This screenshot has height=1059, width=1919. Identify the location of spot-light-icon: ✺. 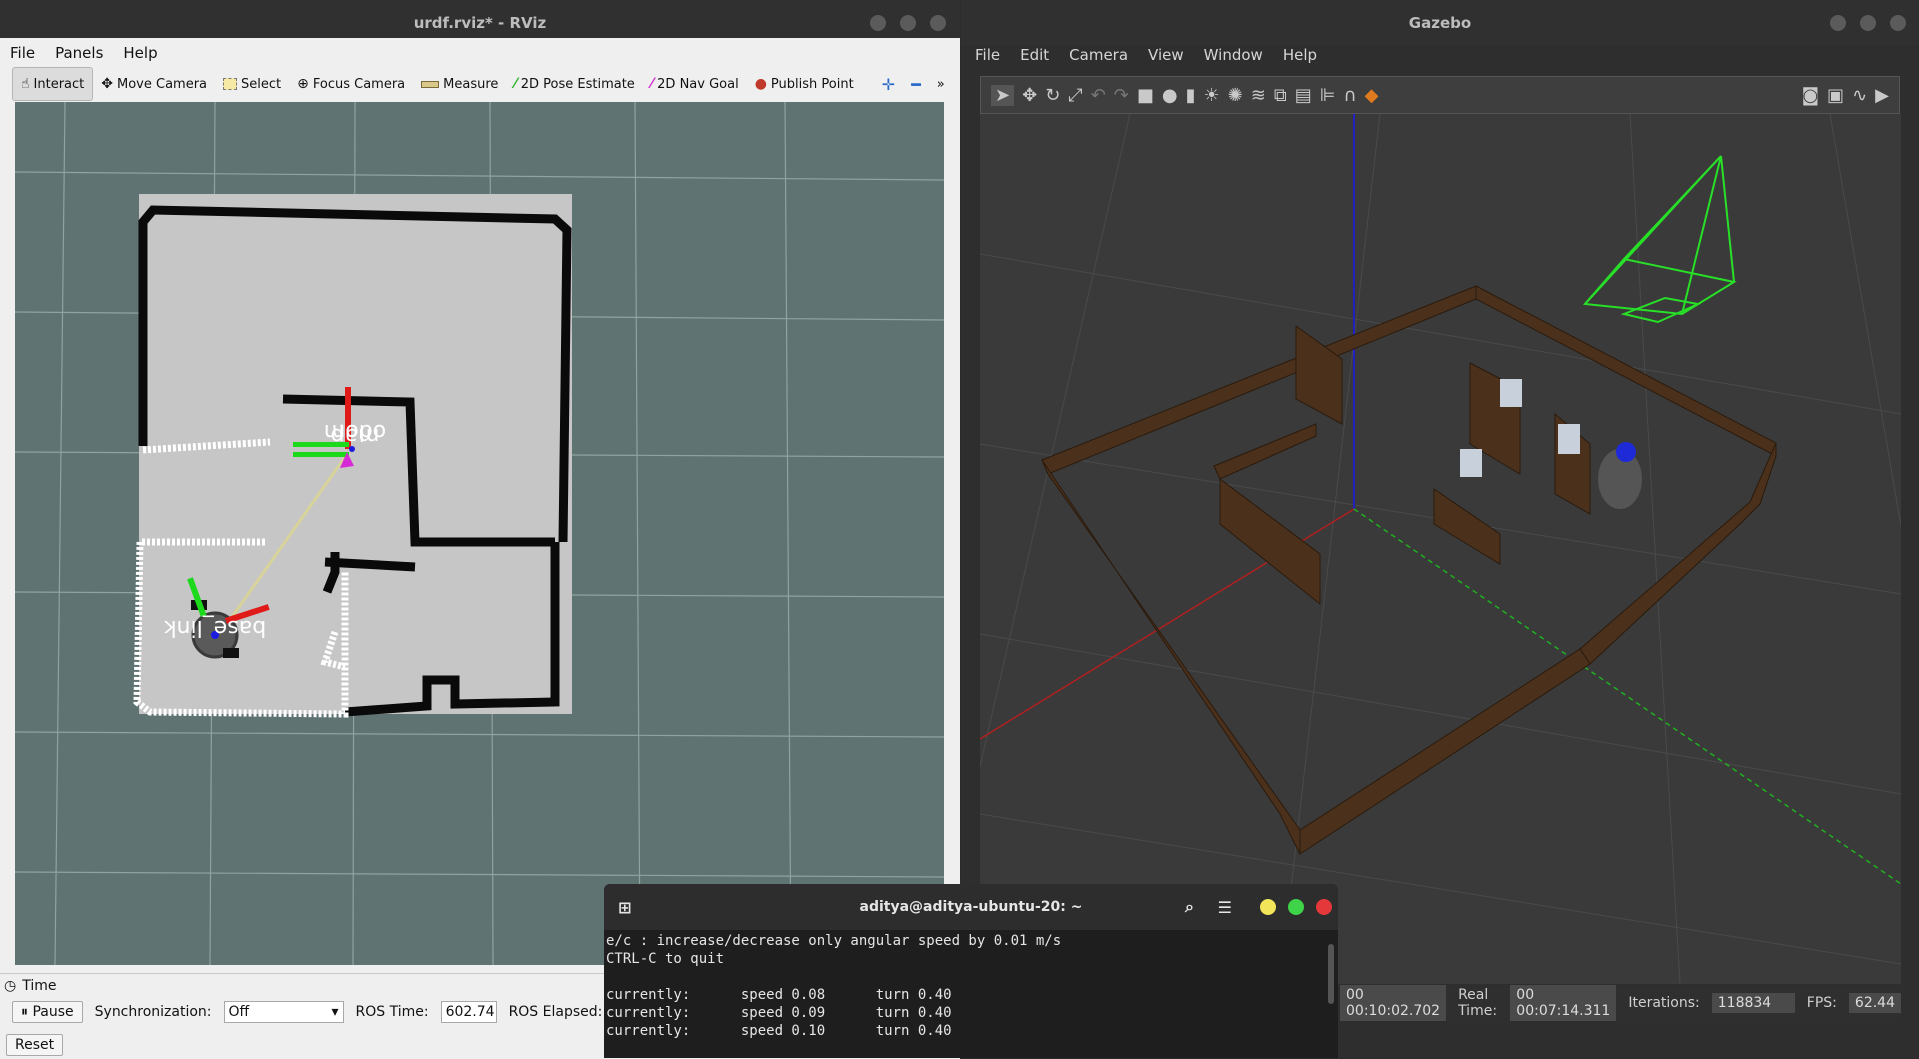
(1235, 95).